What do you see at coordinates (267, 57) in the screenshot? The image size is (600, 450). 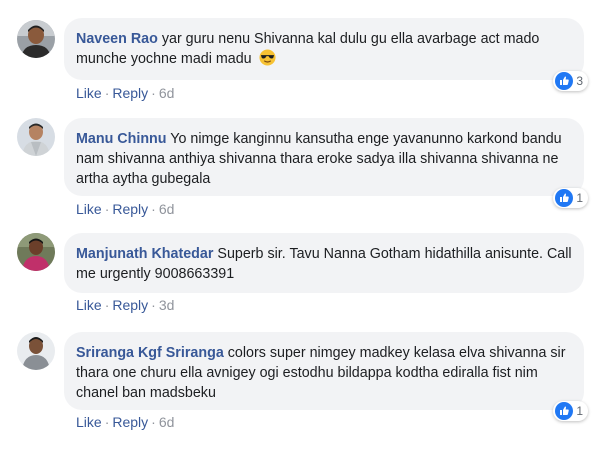 I see `sunglasses-emoji-icon` at bounding box center [267, 57].